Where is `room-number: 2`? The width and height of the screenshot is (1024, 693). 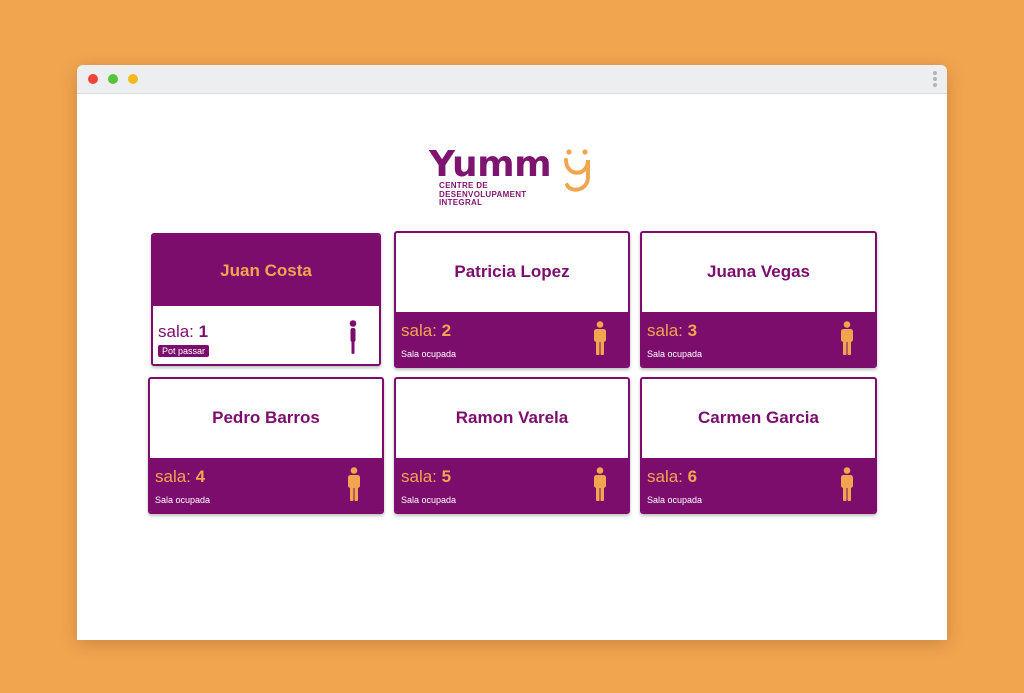
room-number: 2 is located at coordinates (446, 330).